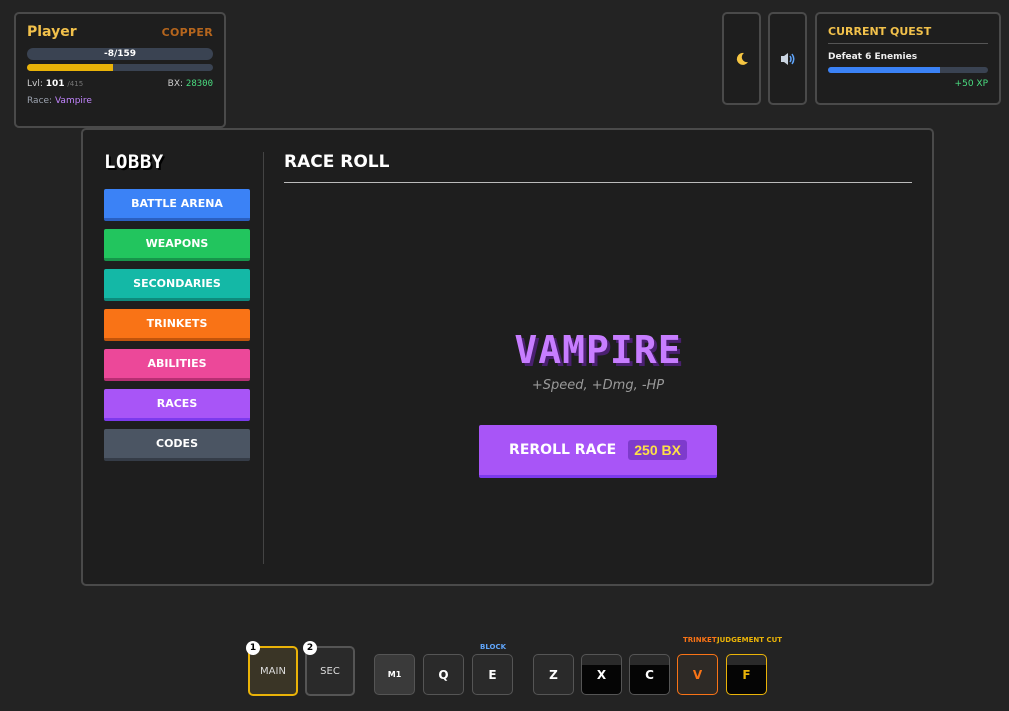 The width and height of the screenshot is (1009, 711). I want to click on ability-key-m1: M1, so click(394, 674).